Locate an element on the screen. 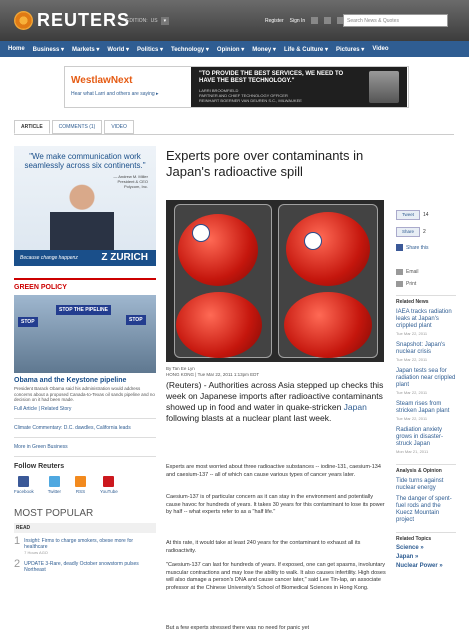 Image resolution: width=469 pixels, height=633 pixels. share-button: Share is located at coordinates (408, 232).